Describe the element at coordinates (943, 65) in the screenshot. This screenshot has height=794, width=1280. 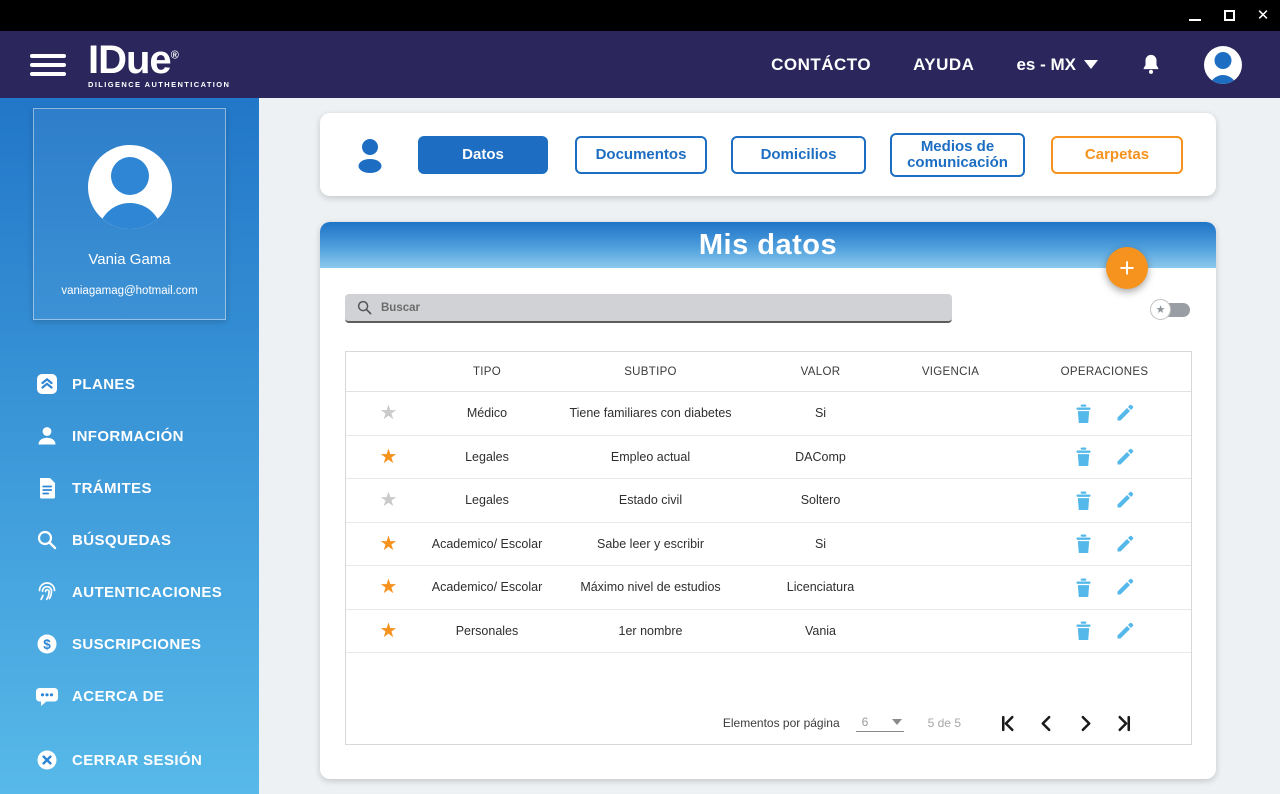
I see `nav-help-link: AYUDA` at that location.